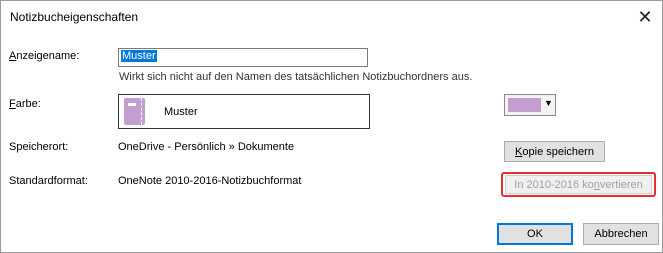 The height and width of the screenshot is (253, 663). What do you see at coordinates (12, 104) in the screenshot?
I see `color-label-accesskey: F` at bounding box center [12, 104].